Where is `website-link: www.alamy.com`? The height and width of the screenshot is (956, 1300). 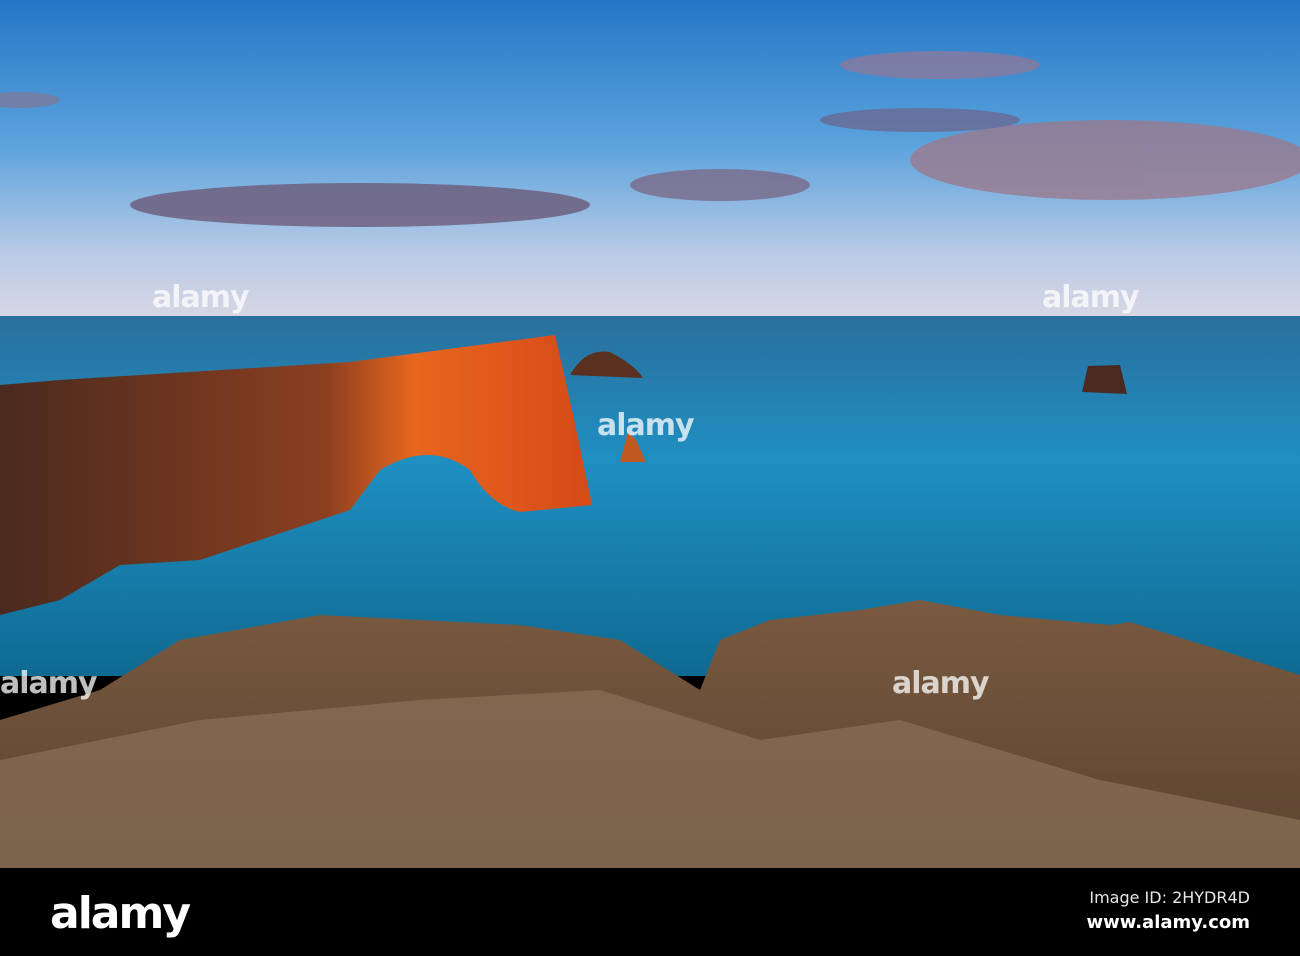 website-link: www.alamy.com is located at coordinates (1168, 922).